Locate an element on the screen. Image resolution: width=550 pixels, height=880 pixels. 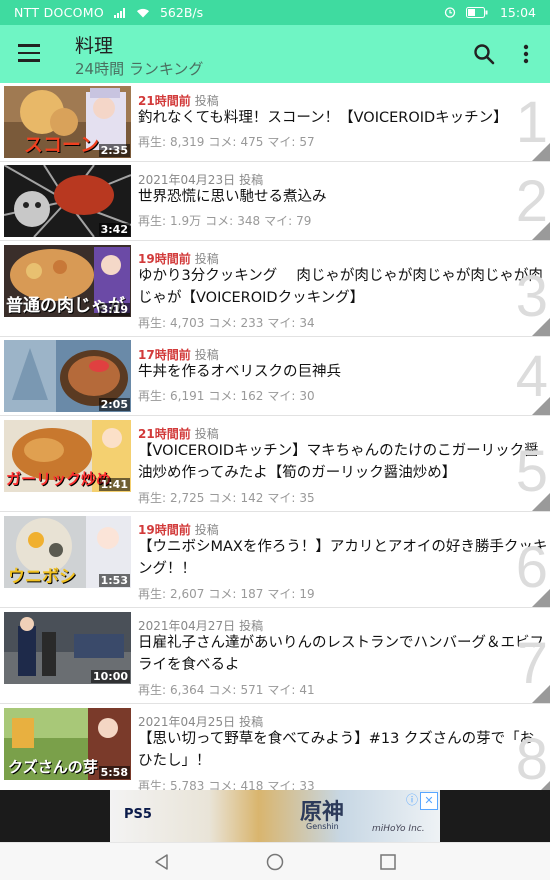
video-stats: 再生: 6,364 コメ: 571 マイ: 41 is located at coordinates (228, 689).